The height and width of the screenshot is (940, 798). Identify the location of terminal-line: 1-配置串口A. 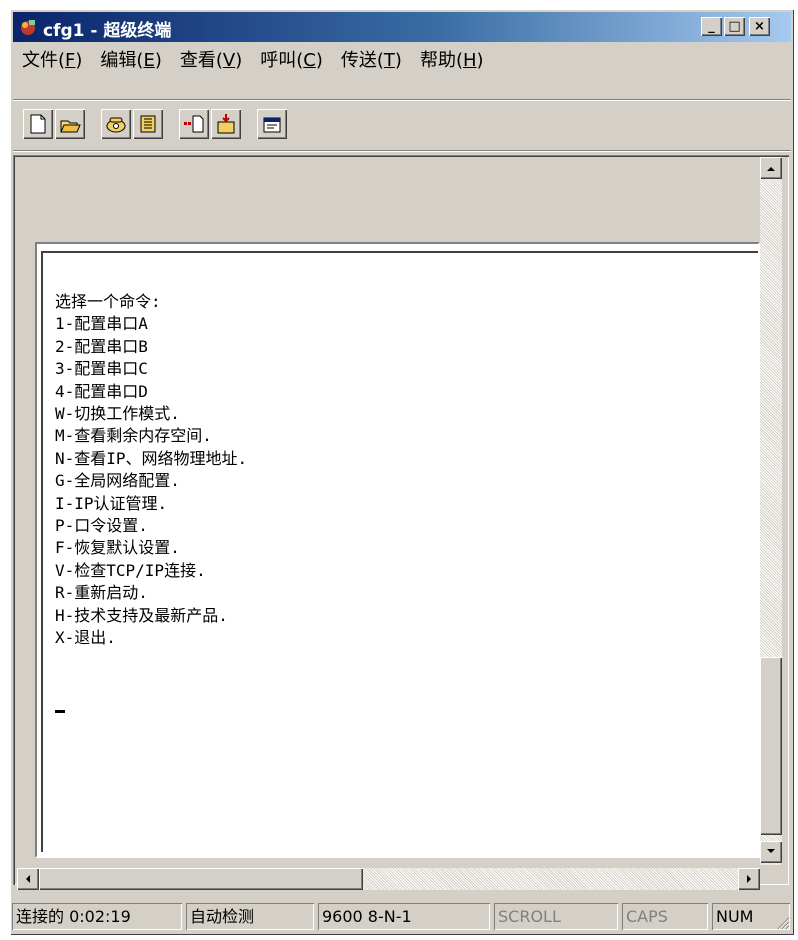
(101, 324).